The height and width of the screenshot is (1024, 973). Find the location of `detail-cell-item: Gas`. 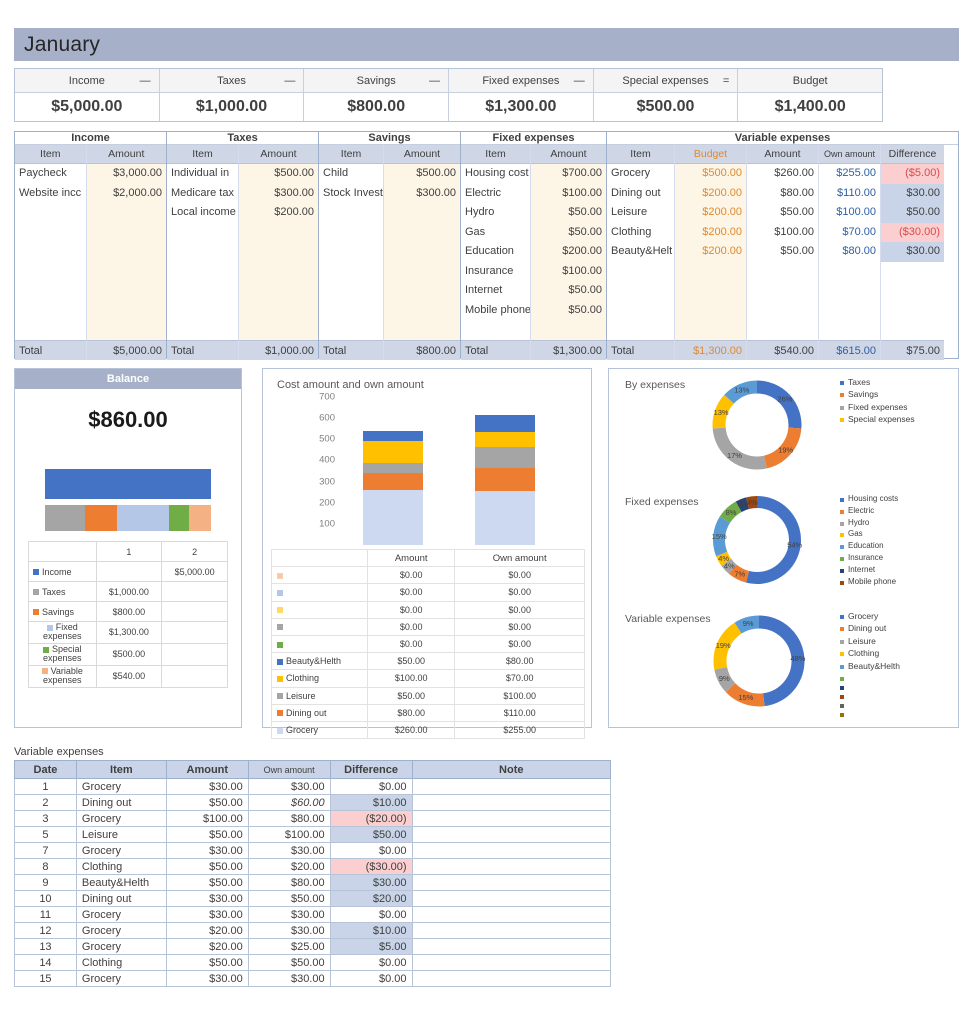

detail-cell-item: Gas is located at coordinates (495, 233).